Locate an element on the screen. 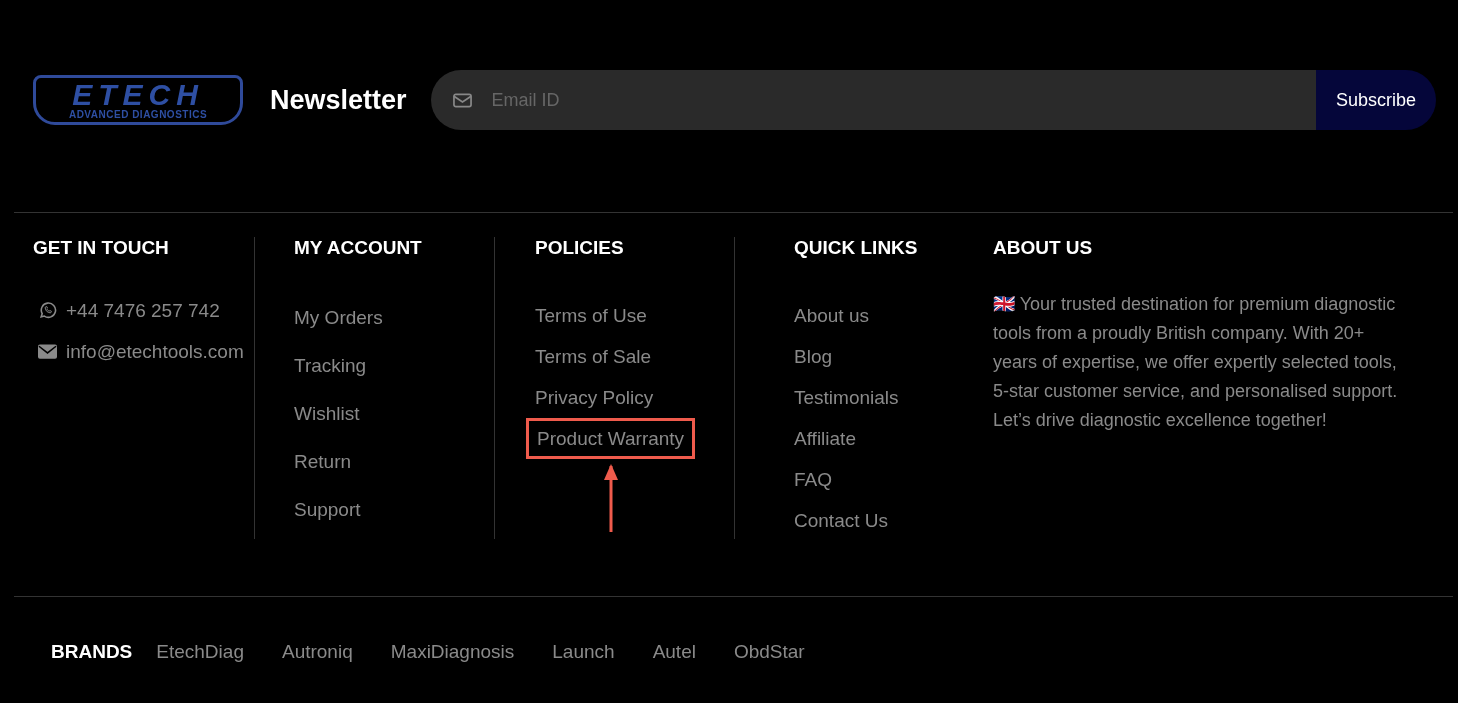 The image size is (1458, 703). footer-link: Tracking is located at coordinates (330, 366).